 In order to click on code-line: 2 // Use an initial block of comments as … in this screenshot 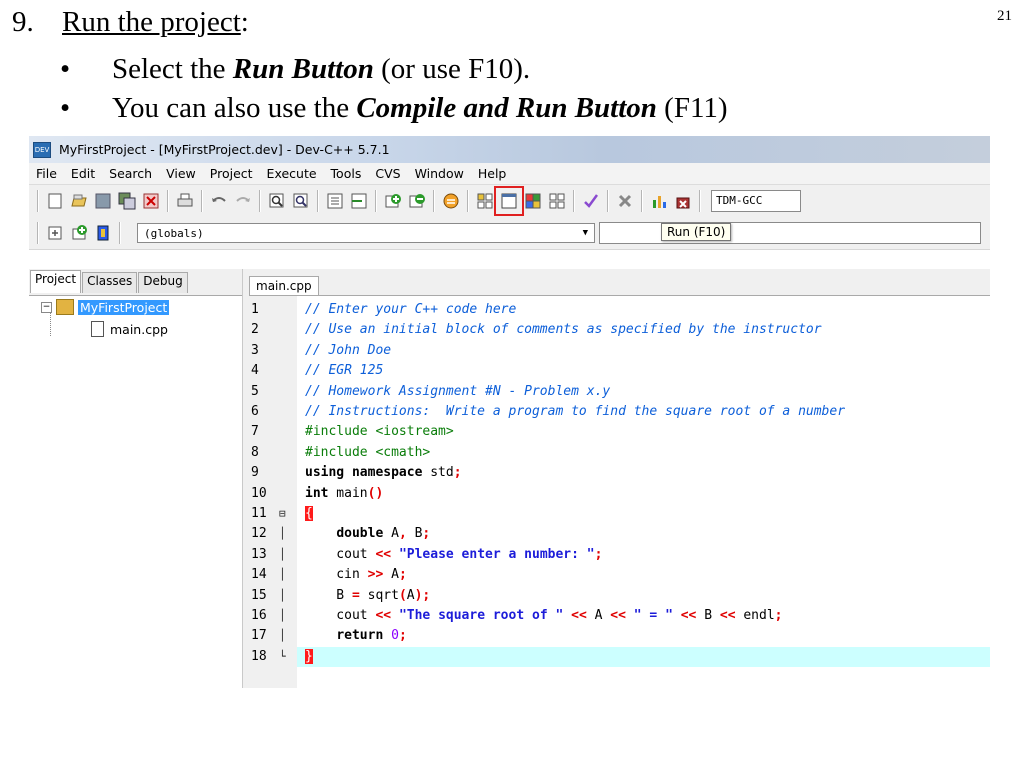, I will do `click(619, 330)`.